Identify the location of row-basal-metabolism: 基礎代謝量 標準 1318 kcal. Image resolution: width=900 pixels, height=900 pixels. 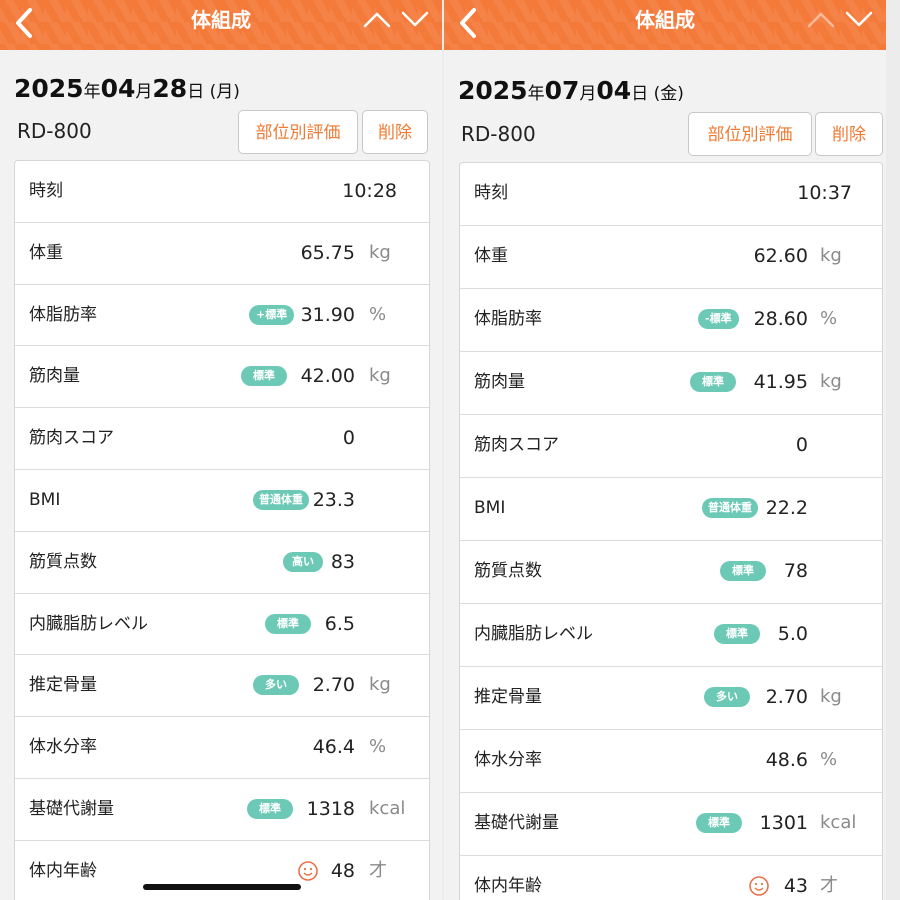
(222, 810).